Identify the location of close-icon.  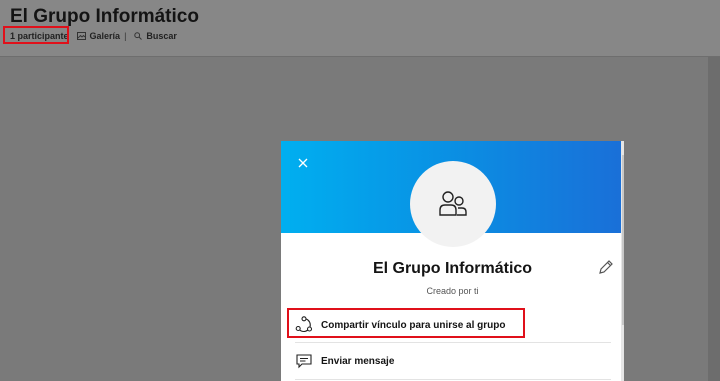
(303, 163).